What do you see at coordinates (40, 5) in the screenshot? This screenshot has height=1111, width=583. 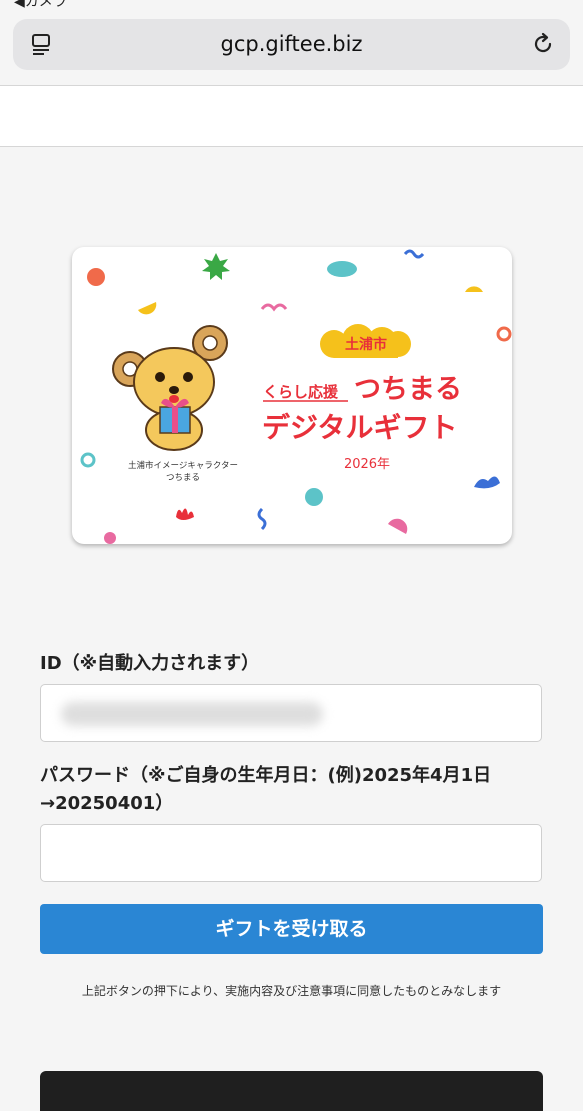 I see `back-to-camera-link: ◀カメラ` at bounding box center [40, 5].